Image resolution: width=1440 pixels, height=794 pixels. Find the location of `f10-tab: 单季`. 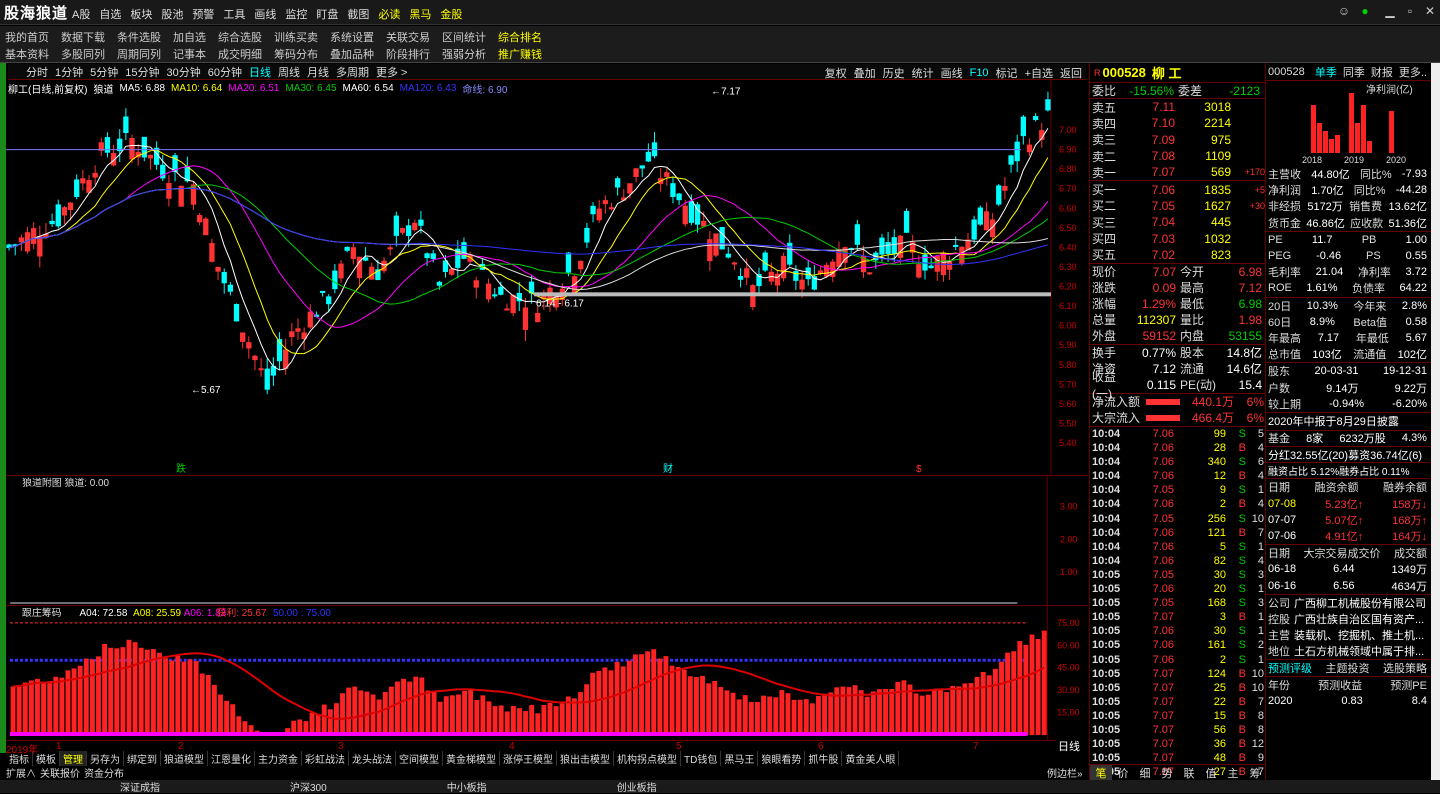

f10-tab: 单季 is located at coordinates (1326, 72).